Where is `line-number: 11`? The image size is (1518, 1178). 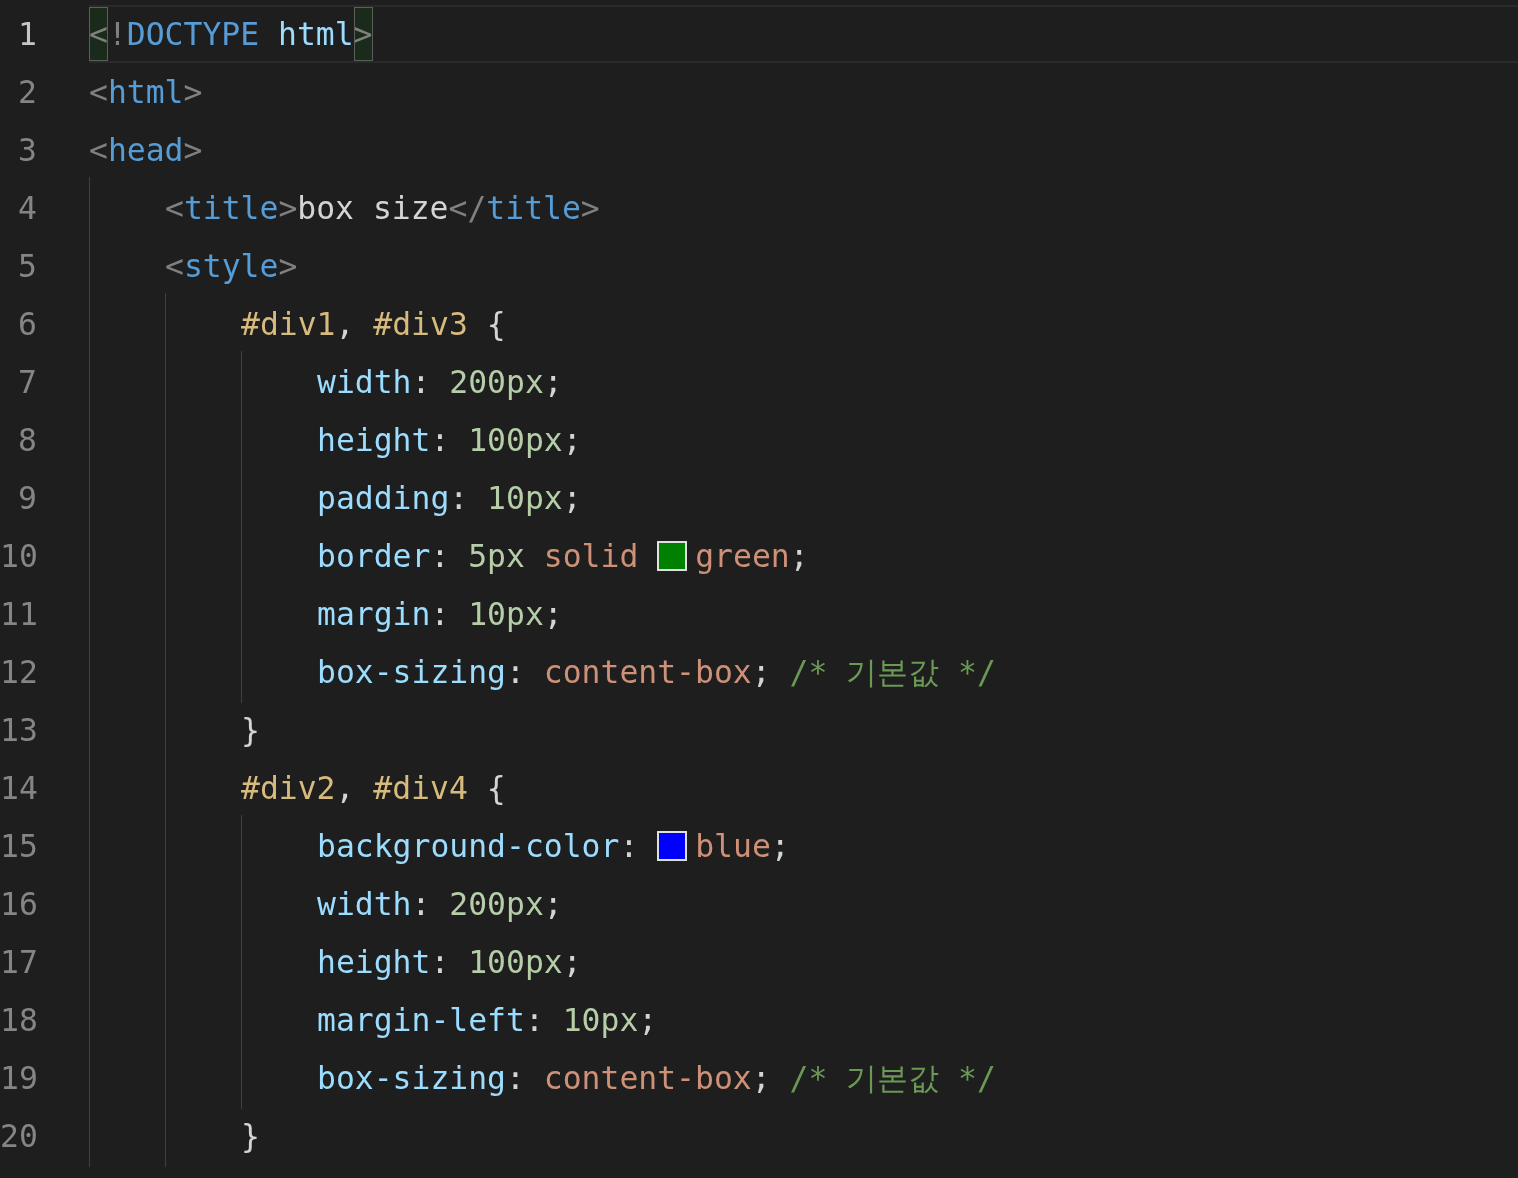
line-number: 11 is located at coordinates (18, 614).